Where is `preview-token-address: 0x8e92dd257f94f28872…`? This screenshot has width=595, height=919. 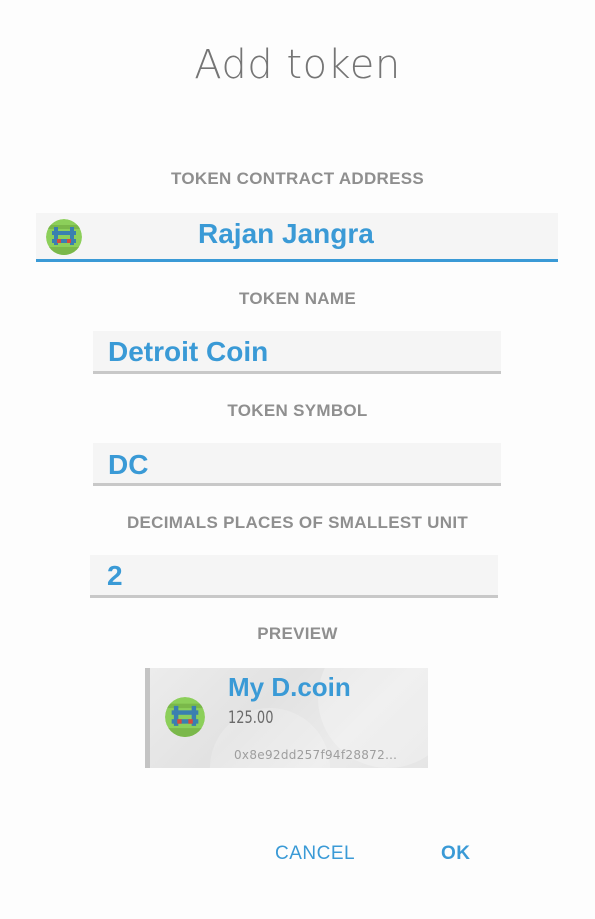
preview-token-address: 0x8e92dd257f94f28872… is located at coordinates (316, 755).